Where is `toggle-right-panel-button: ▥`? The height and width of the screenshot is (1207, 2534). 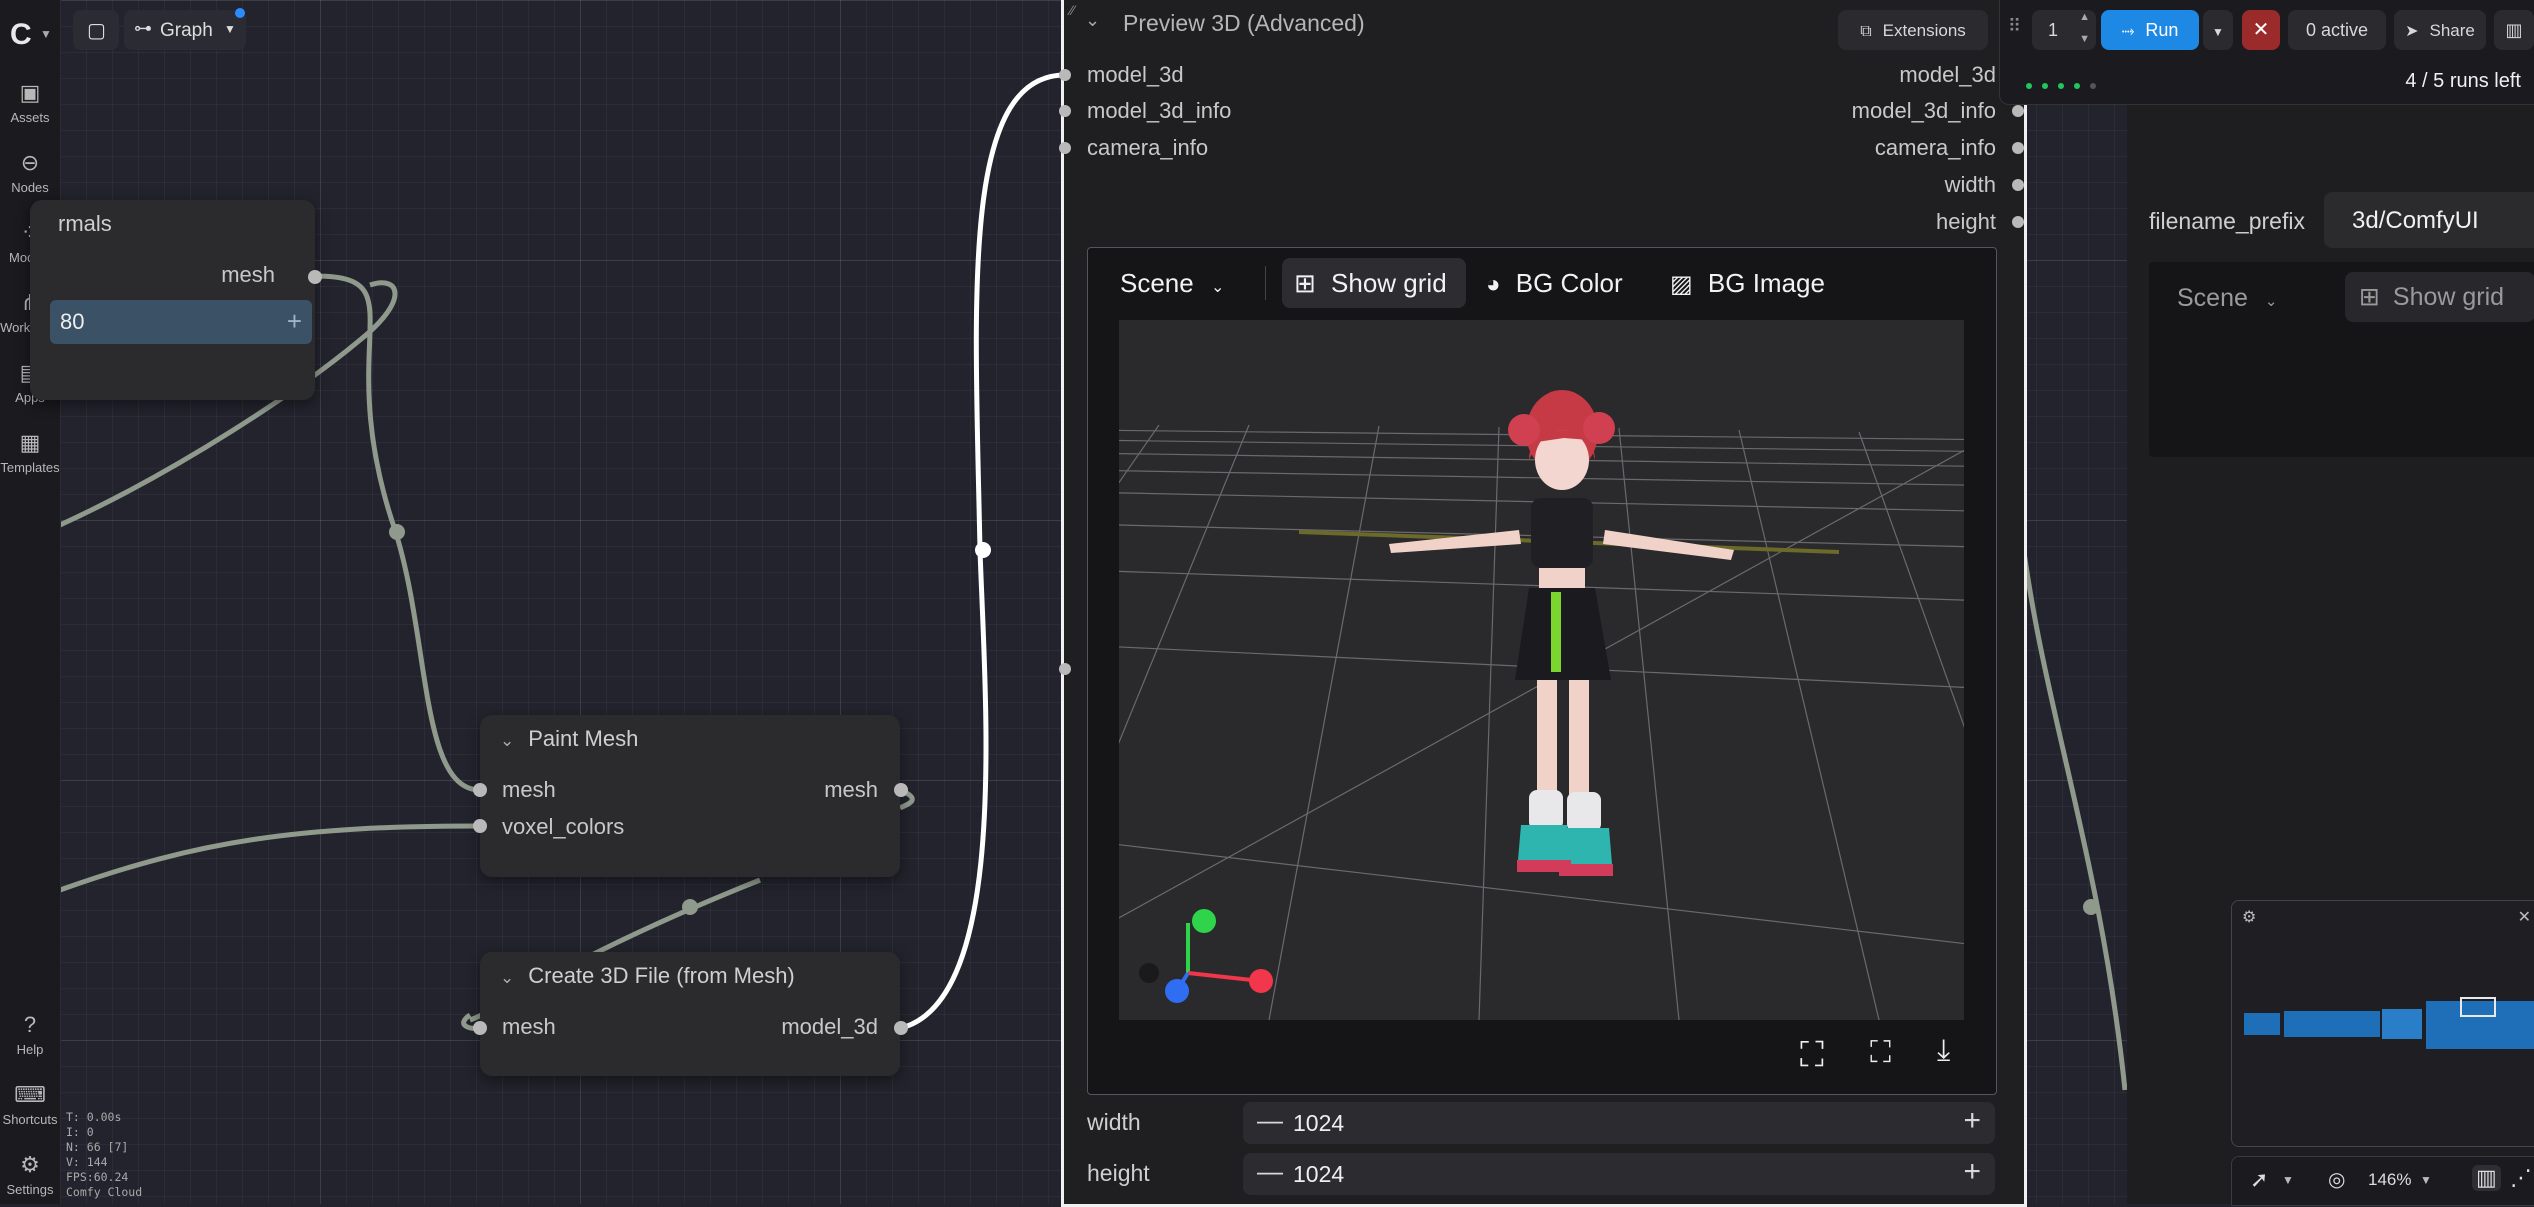 toggle-right-panel-button: ▥ is located at coordinates (2514, 30).